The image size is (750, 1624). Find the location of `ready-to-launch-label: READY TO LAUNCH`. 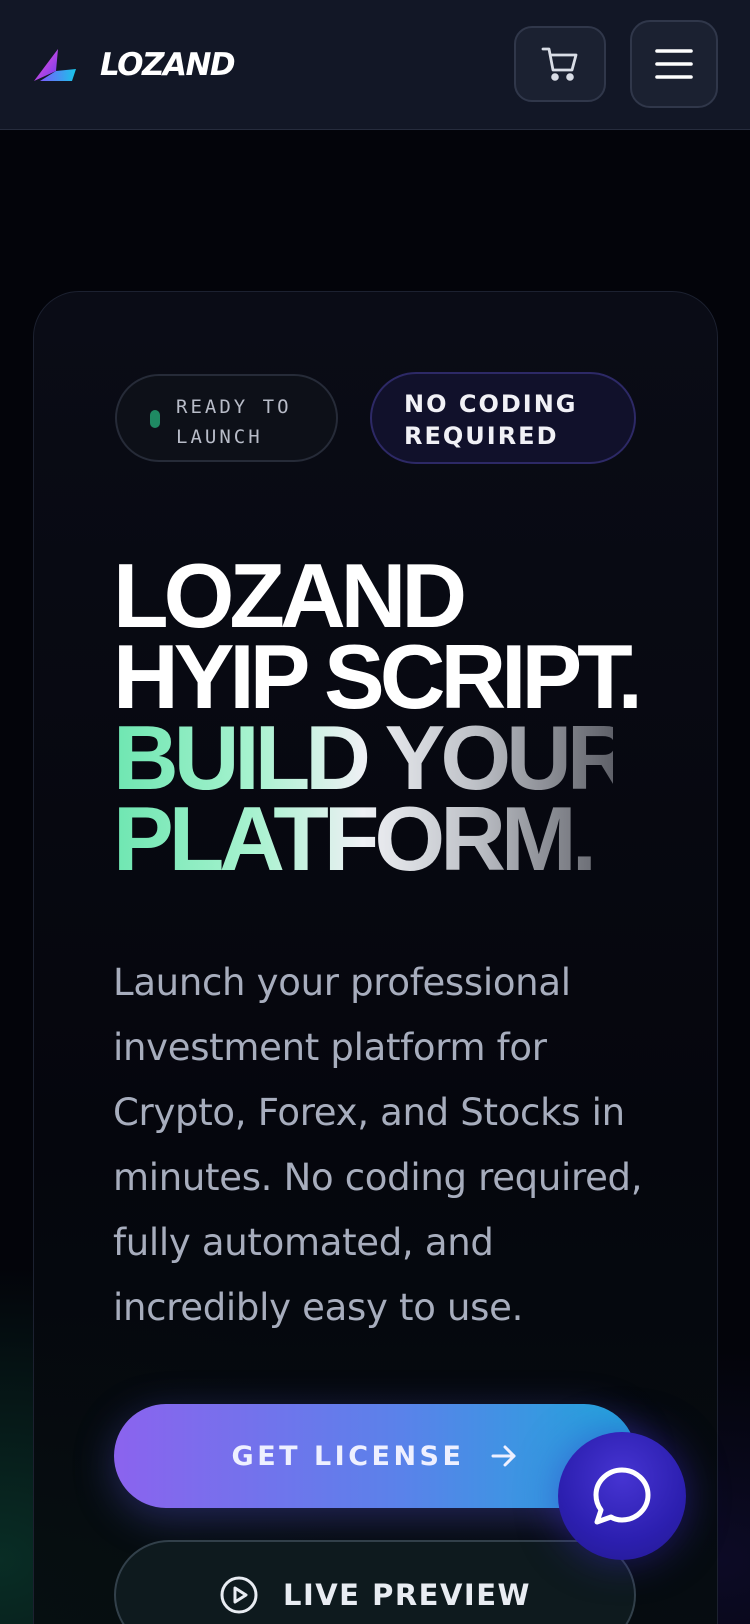

ready-to-launch-label: READY TO LAUNCH is located at coordinates (234, 422).